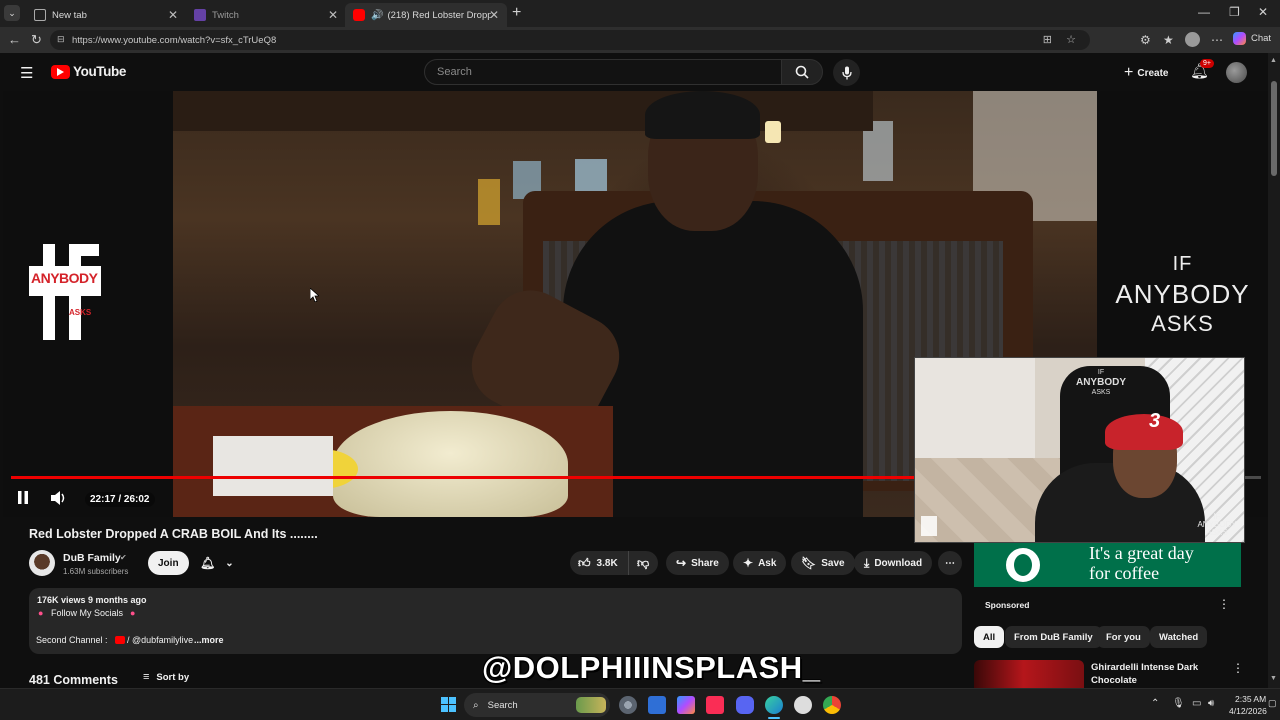 The width and height of the screenshot is (1280, 720). What do you see at coordinates (1211, 703) in the screenshot?
I see `speaker-icon: 🔊︎` at bounding box center [1211, 703].